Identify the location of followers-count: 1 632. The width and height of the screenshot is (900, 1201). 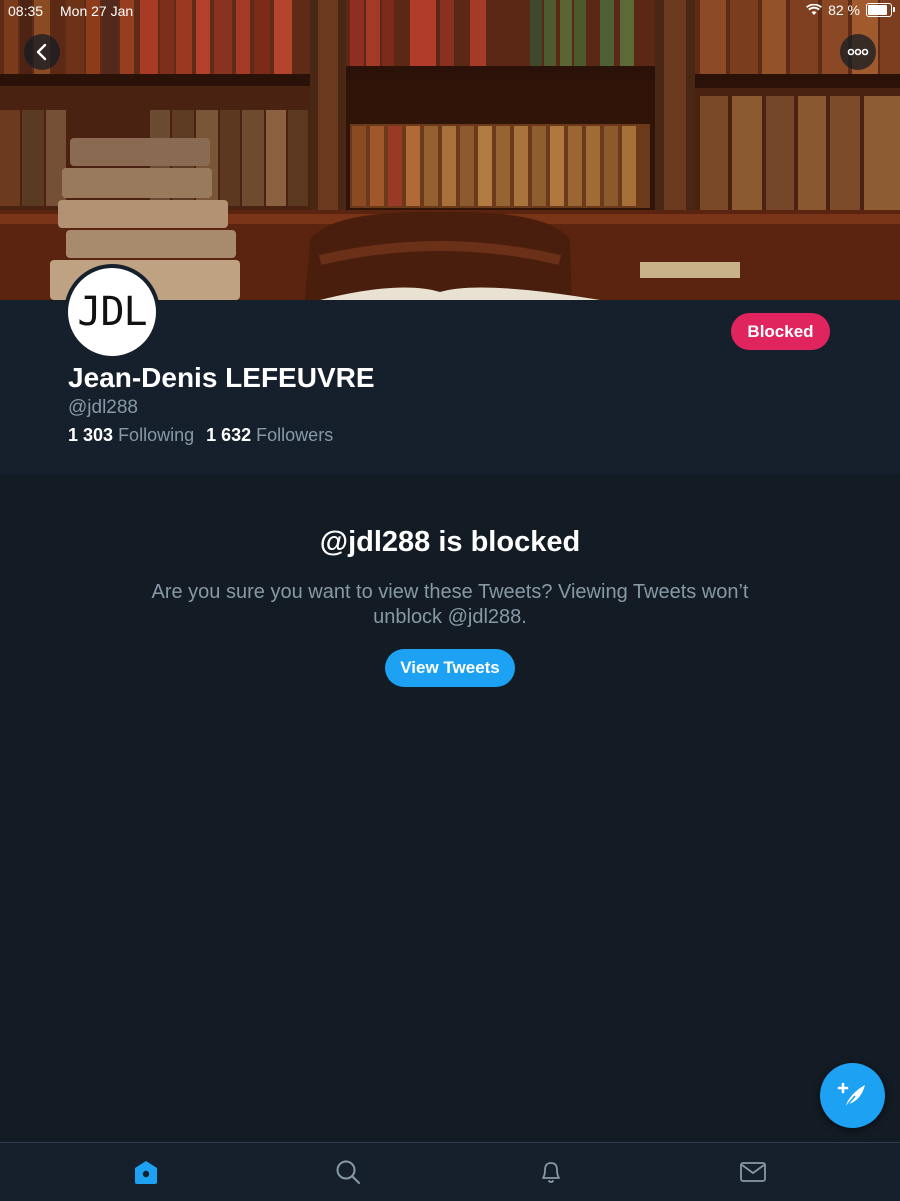
(229, 435).